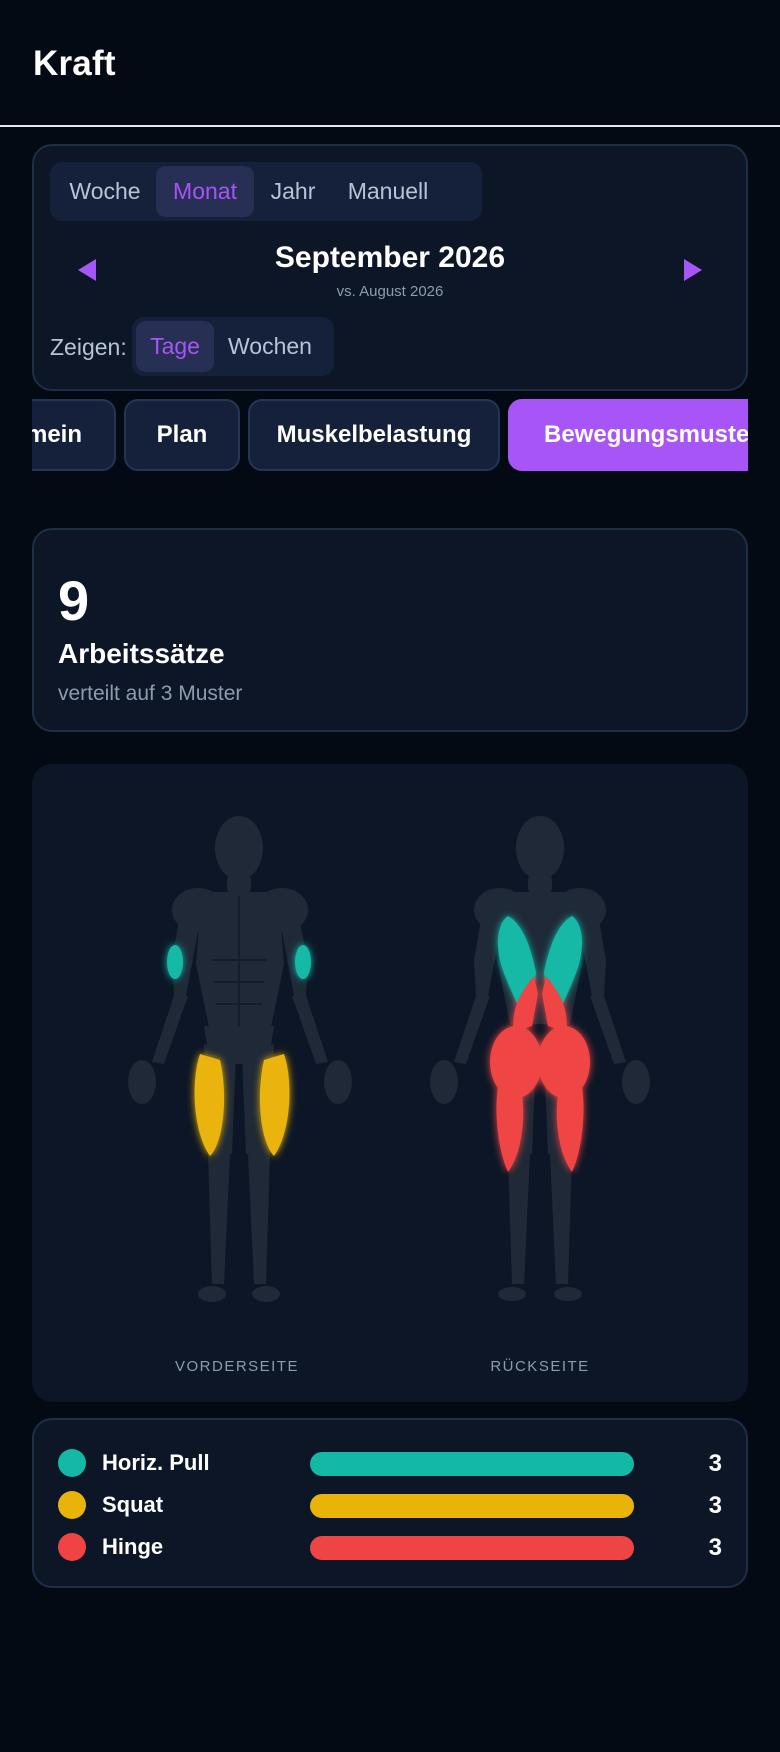 This screenshot has height=1752, width=780. Describe the element at coordinates (133, 1546) in the screenshot. I see `legend-name: Hinge` at that location.